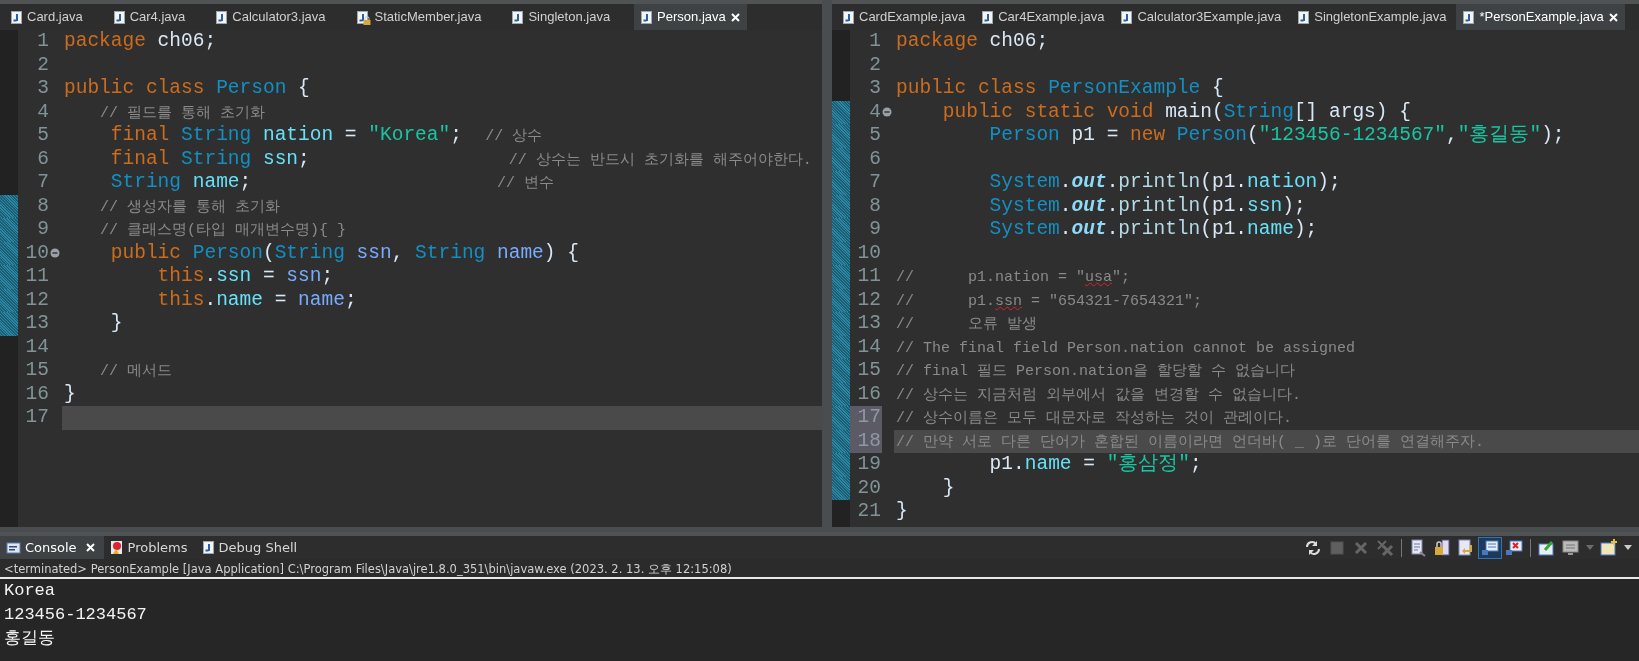  What do you see at coordinates (1098, 395) in the screenshot?
I see `code-token: // 상수는 지금처럼 외부에서 값을 변경할 수 없습니다.` at bounding box center [1098, 395].